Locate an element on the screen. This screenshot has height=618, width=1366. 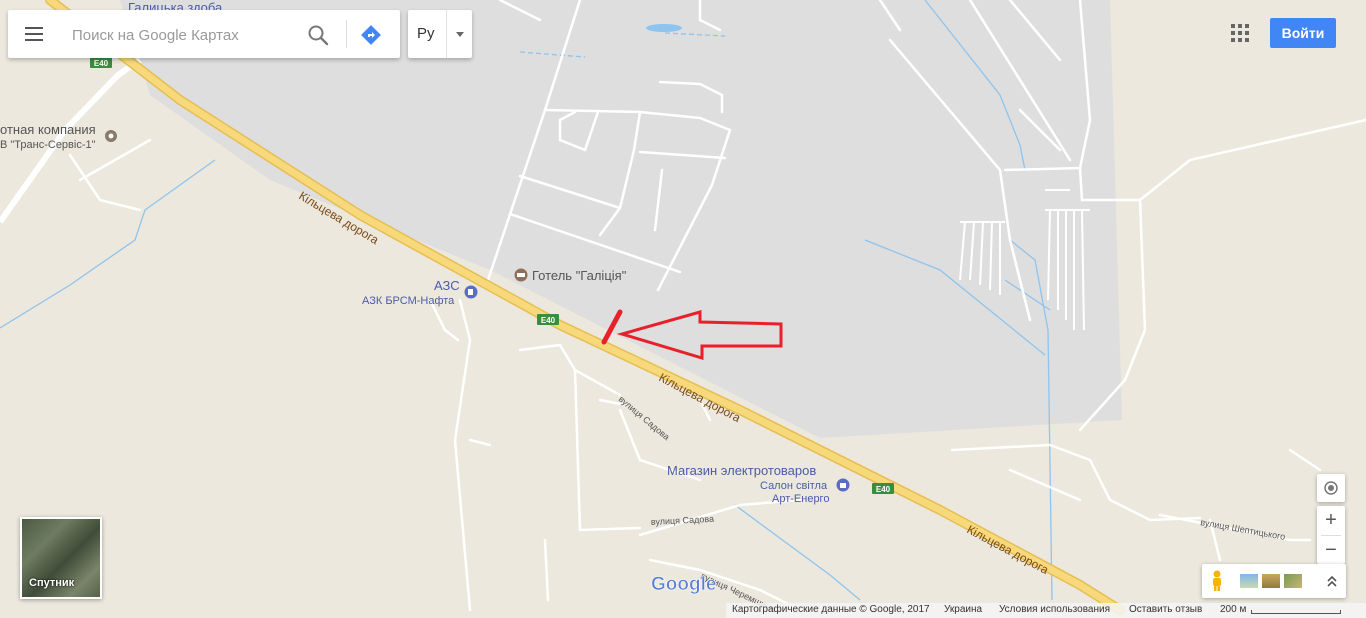
search-box is located at coordinates (204, 34).